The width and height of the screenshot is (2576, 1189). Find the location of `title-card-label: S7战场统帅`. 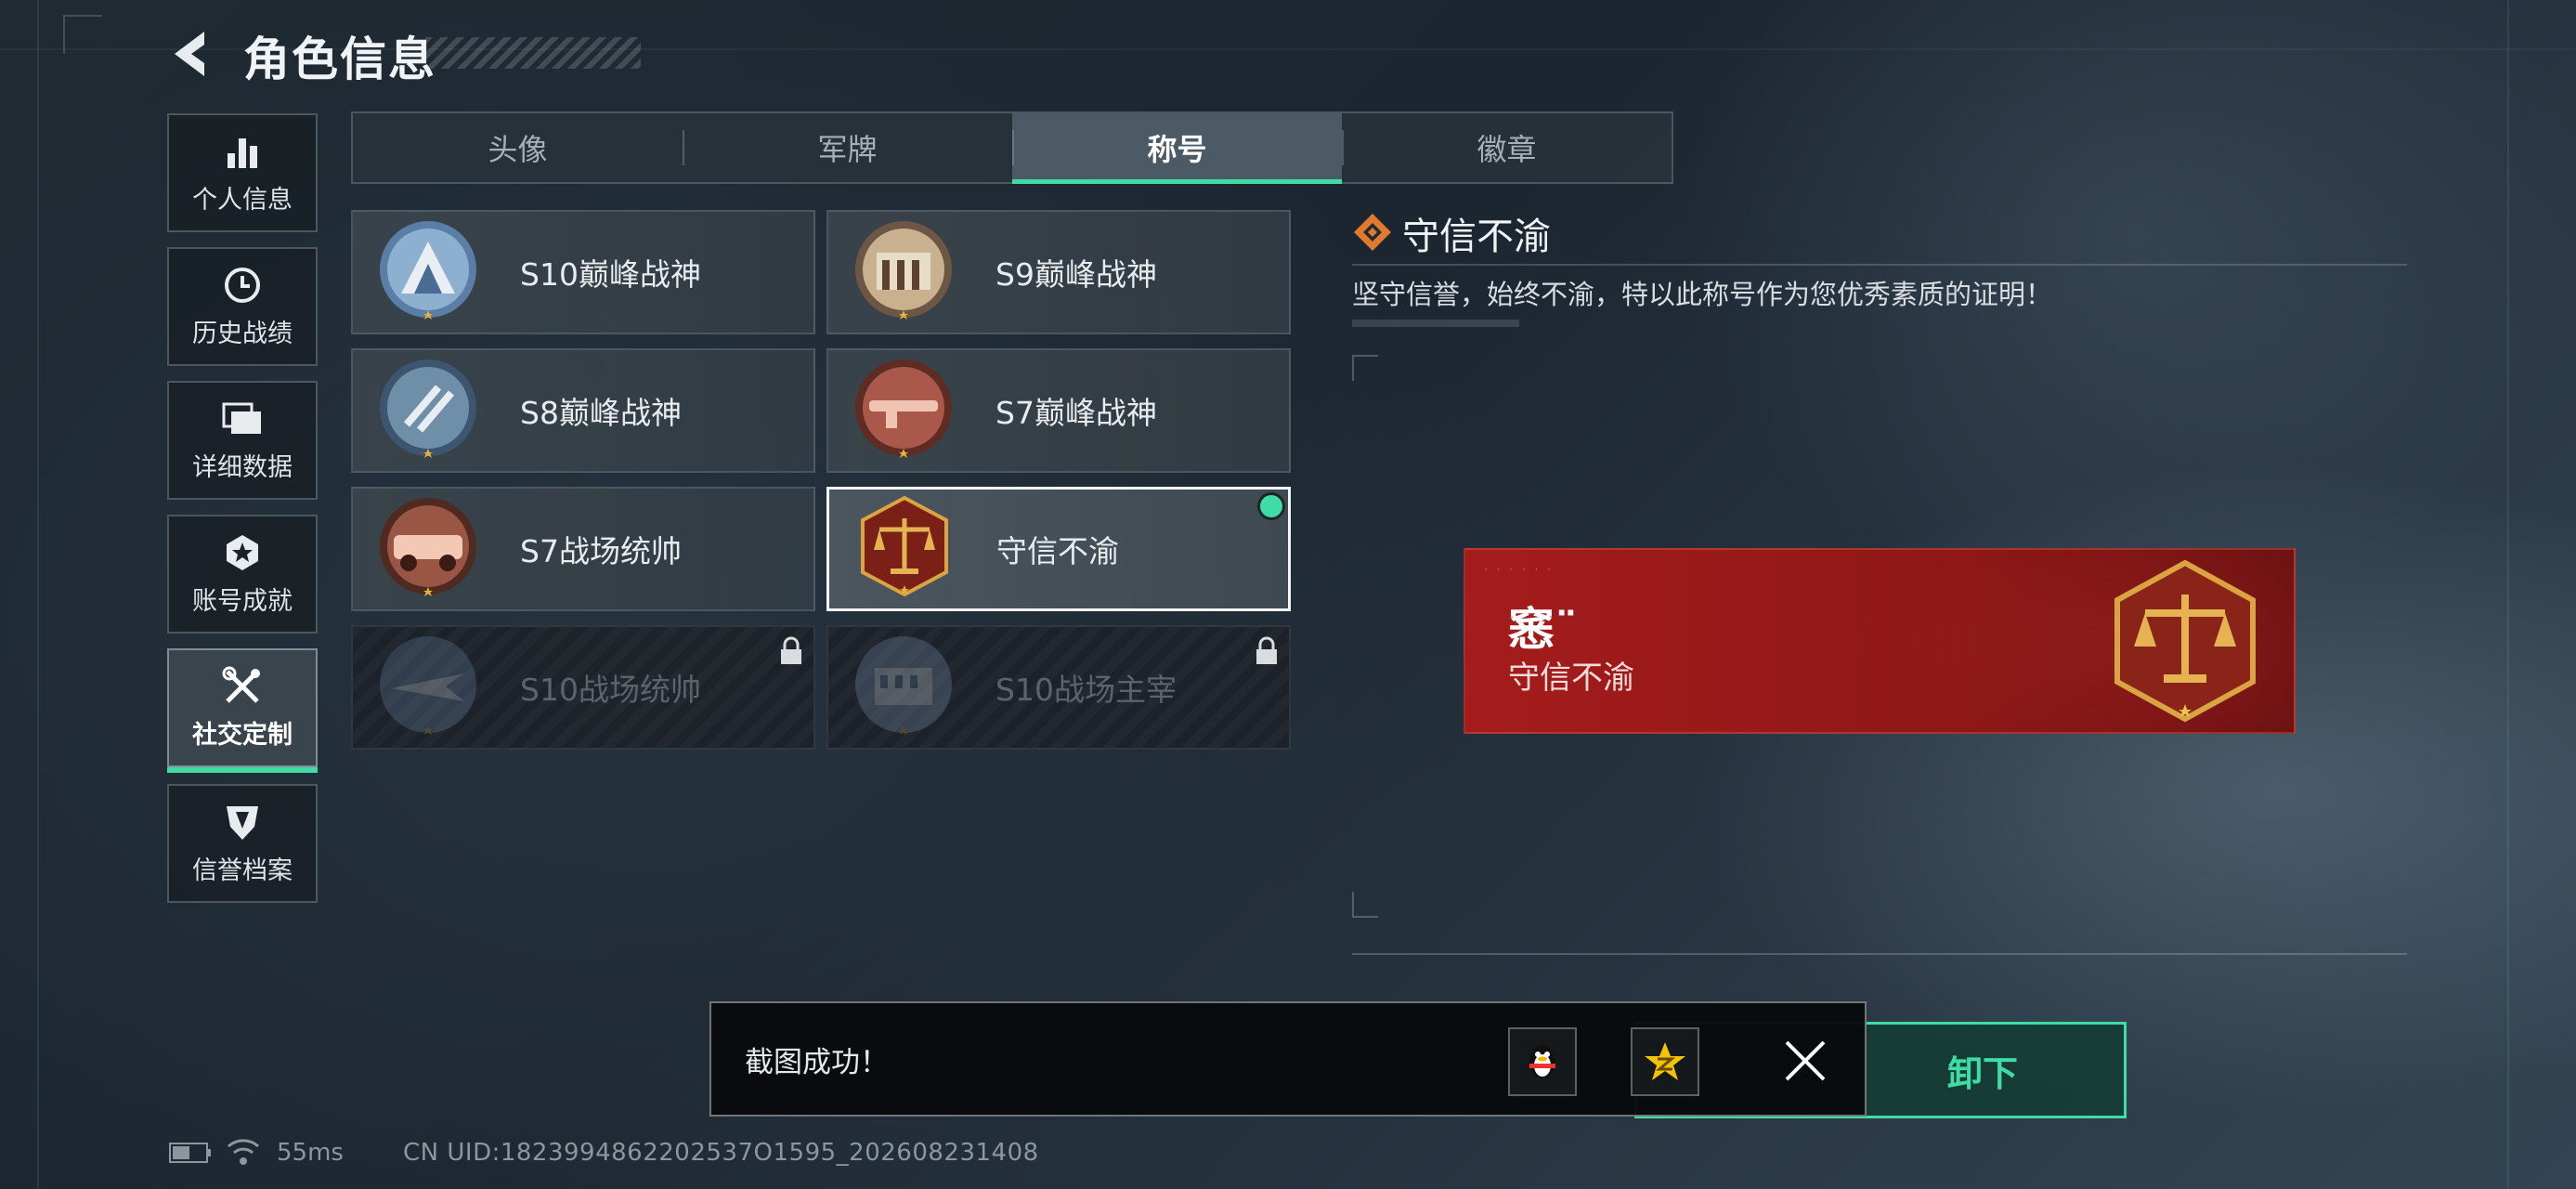

title-card-label: S7战场统帅 is located at coordinates (601, 551).